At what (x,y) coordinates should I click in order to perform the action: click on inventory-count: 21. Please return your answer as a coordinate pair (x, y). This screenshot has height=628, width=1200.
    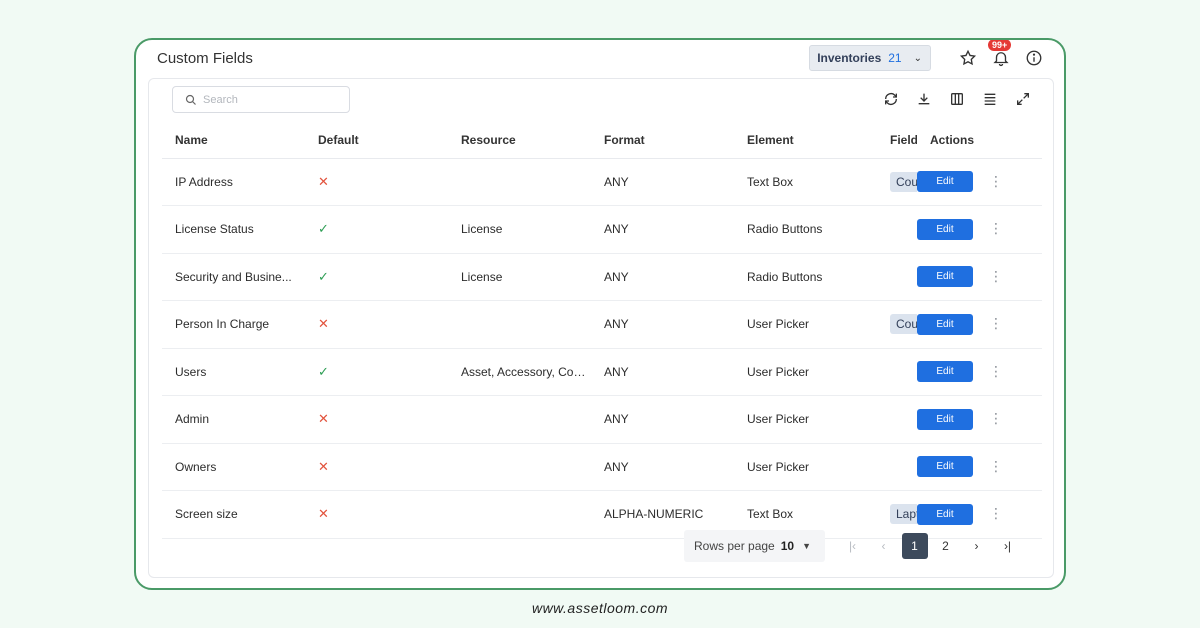
    Looking at the image, I should click on (895, 58).